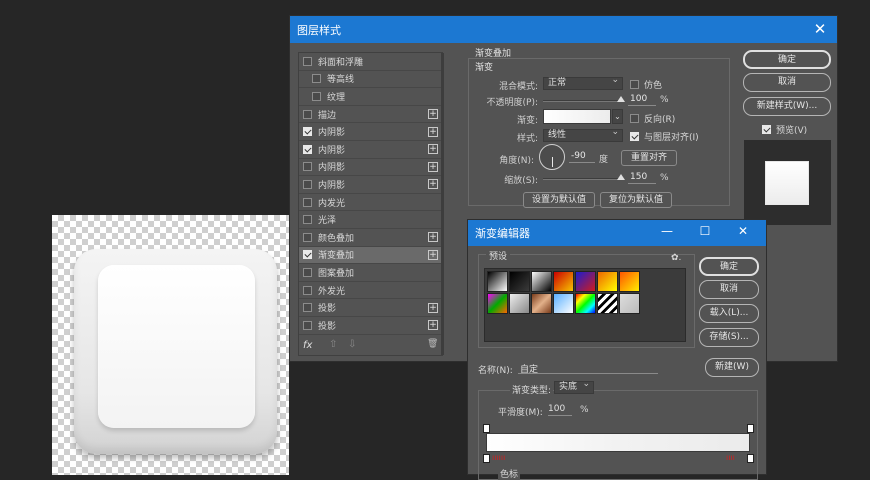  Describe the element at coordinates (352, 344) in the screenshot. I see `move-down-icon: ⇩` at that location.